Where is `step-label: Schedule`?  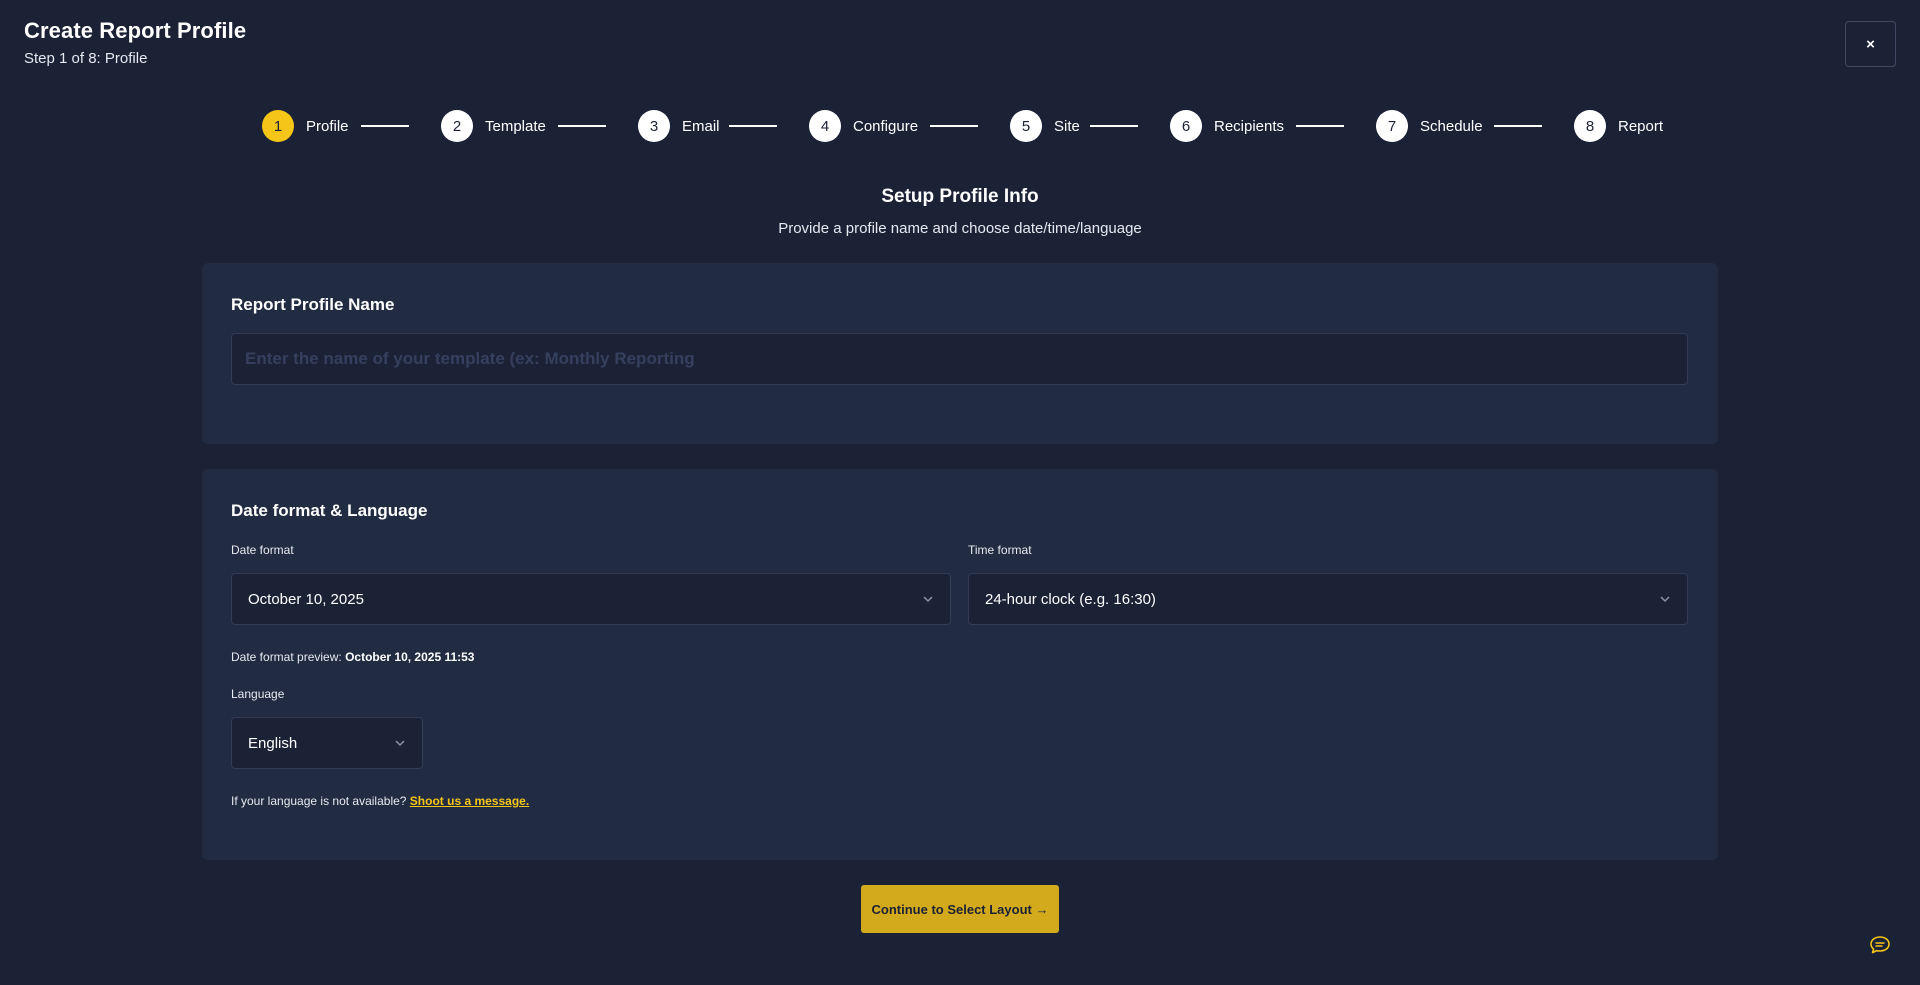
step-label: Schedule is located at coordinates (1451, 126).